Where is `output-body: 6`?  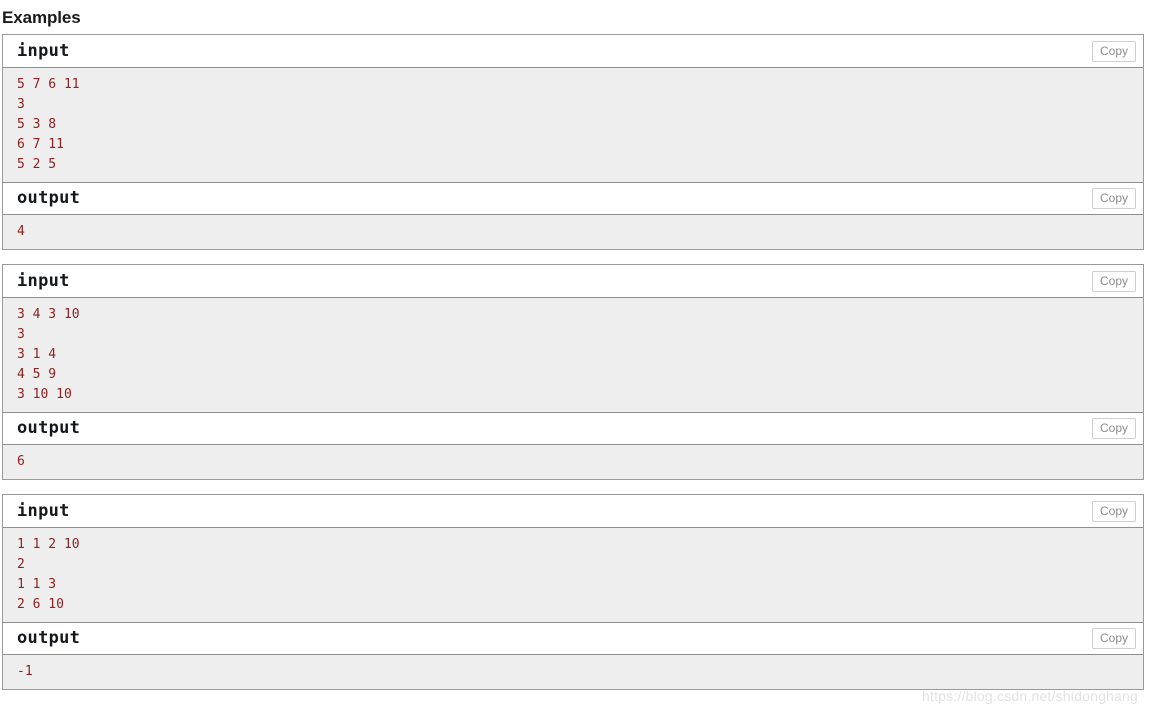
output-body: 6 is located at coordinates (573, 462).